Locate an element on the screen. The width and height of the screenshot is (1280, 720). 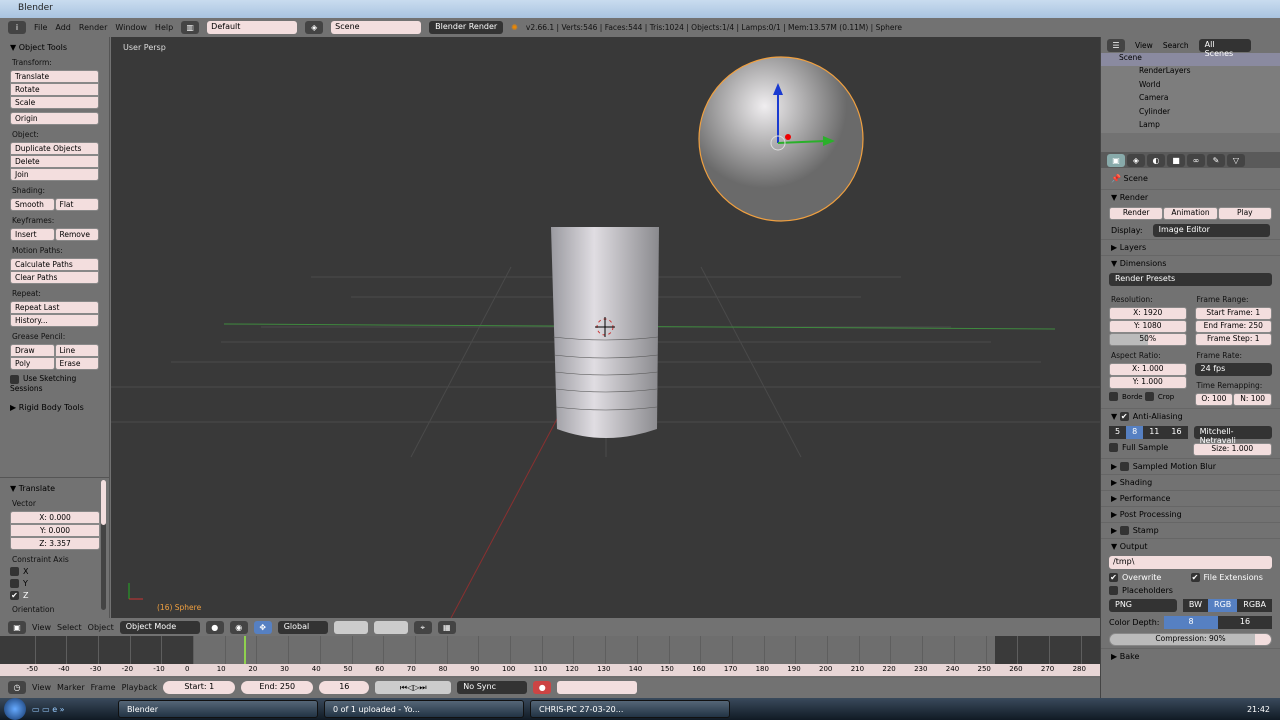
panel-object-tools: ▼ Object Tools is located at coordinates (54, 47).